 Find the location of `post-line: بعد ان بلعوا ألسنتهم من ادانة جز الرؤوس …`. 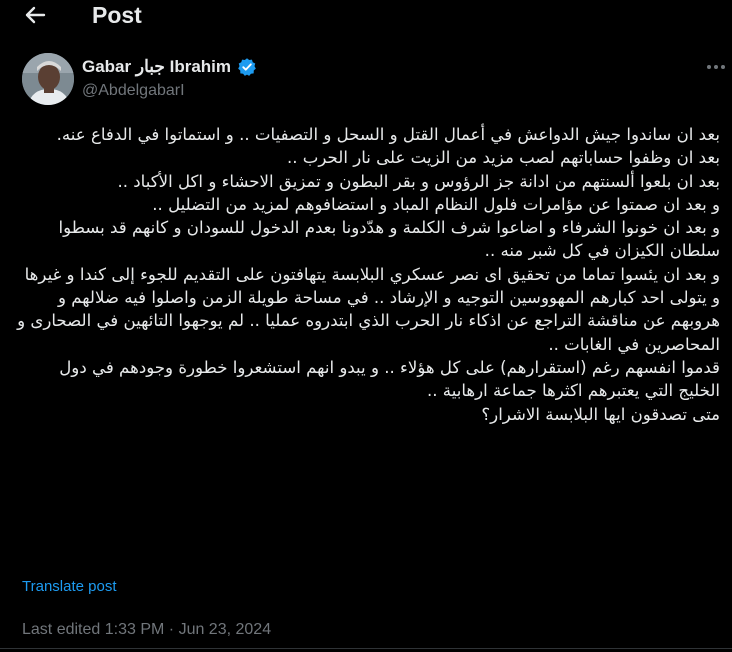

post-line: بعد ان بلعوا ألسنتهم من ادانة جز الرؤوس … is located at coordinates (418, 181).